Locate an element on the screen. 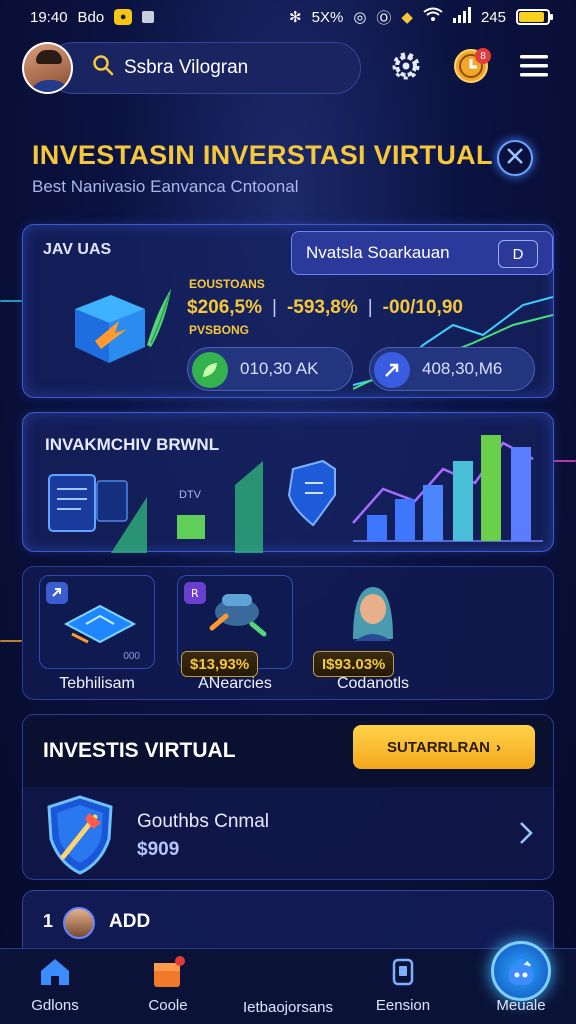  feature-label: Tebhilisam is located at coordinates (97, 683).